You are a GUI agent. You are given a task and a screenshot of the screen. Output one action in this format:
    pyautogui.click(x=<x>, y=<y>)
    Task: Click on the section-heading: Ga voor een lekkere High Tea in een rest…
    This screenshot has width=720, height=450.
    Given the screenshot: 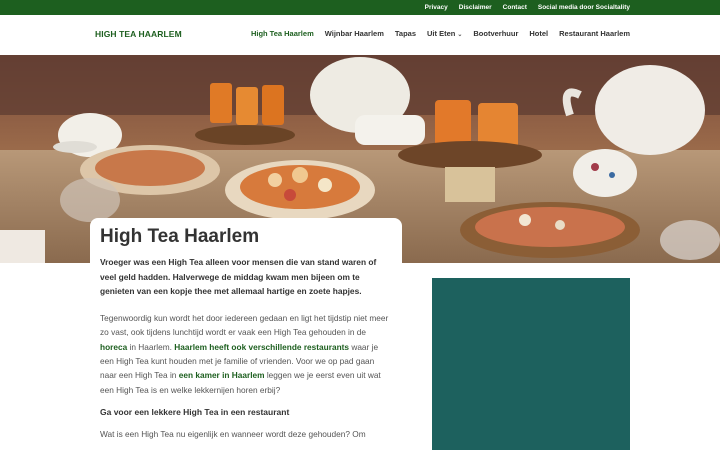 What is the action you would take?
    pyautogui.click(x=195, y=412)
    